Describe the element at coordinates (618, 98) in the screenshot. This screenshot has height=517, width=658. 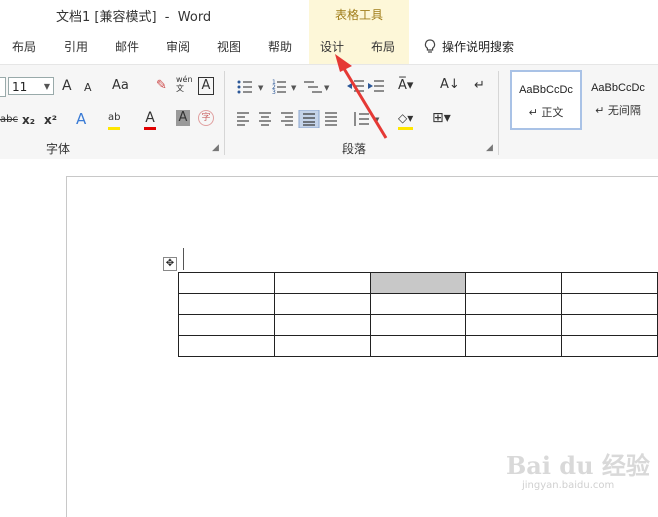
I see `style-no-spacing: AaBbCcDc ↵ 无间隔` at that location.